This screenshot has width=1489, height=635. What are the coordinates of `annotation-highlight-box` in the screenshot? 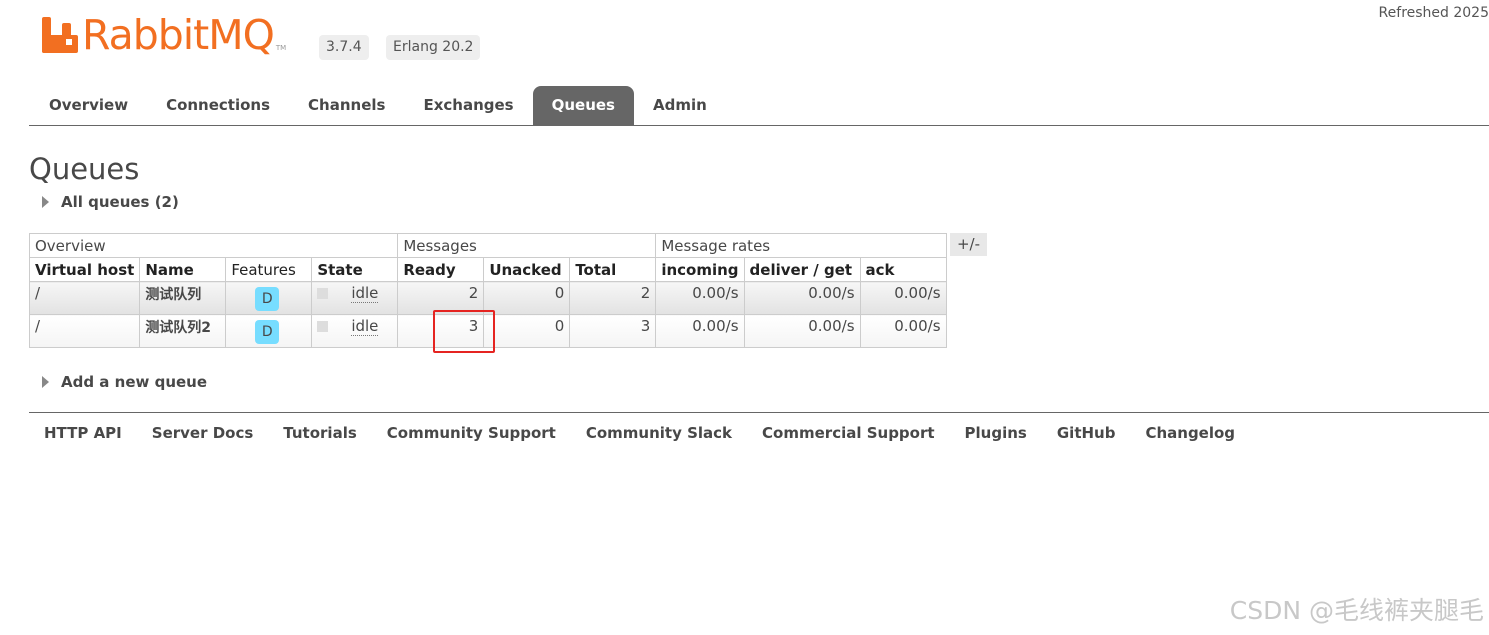 It's located at (464, 331).